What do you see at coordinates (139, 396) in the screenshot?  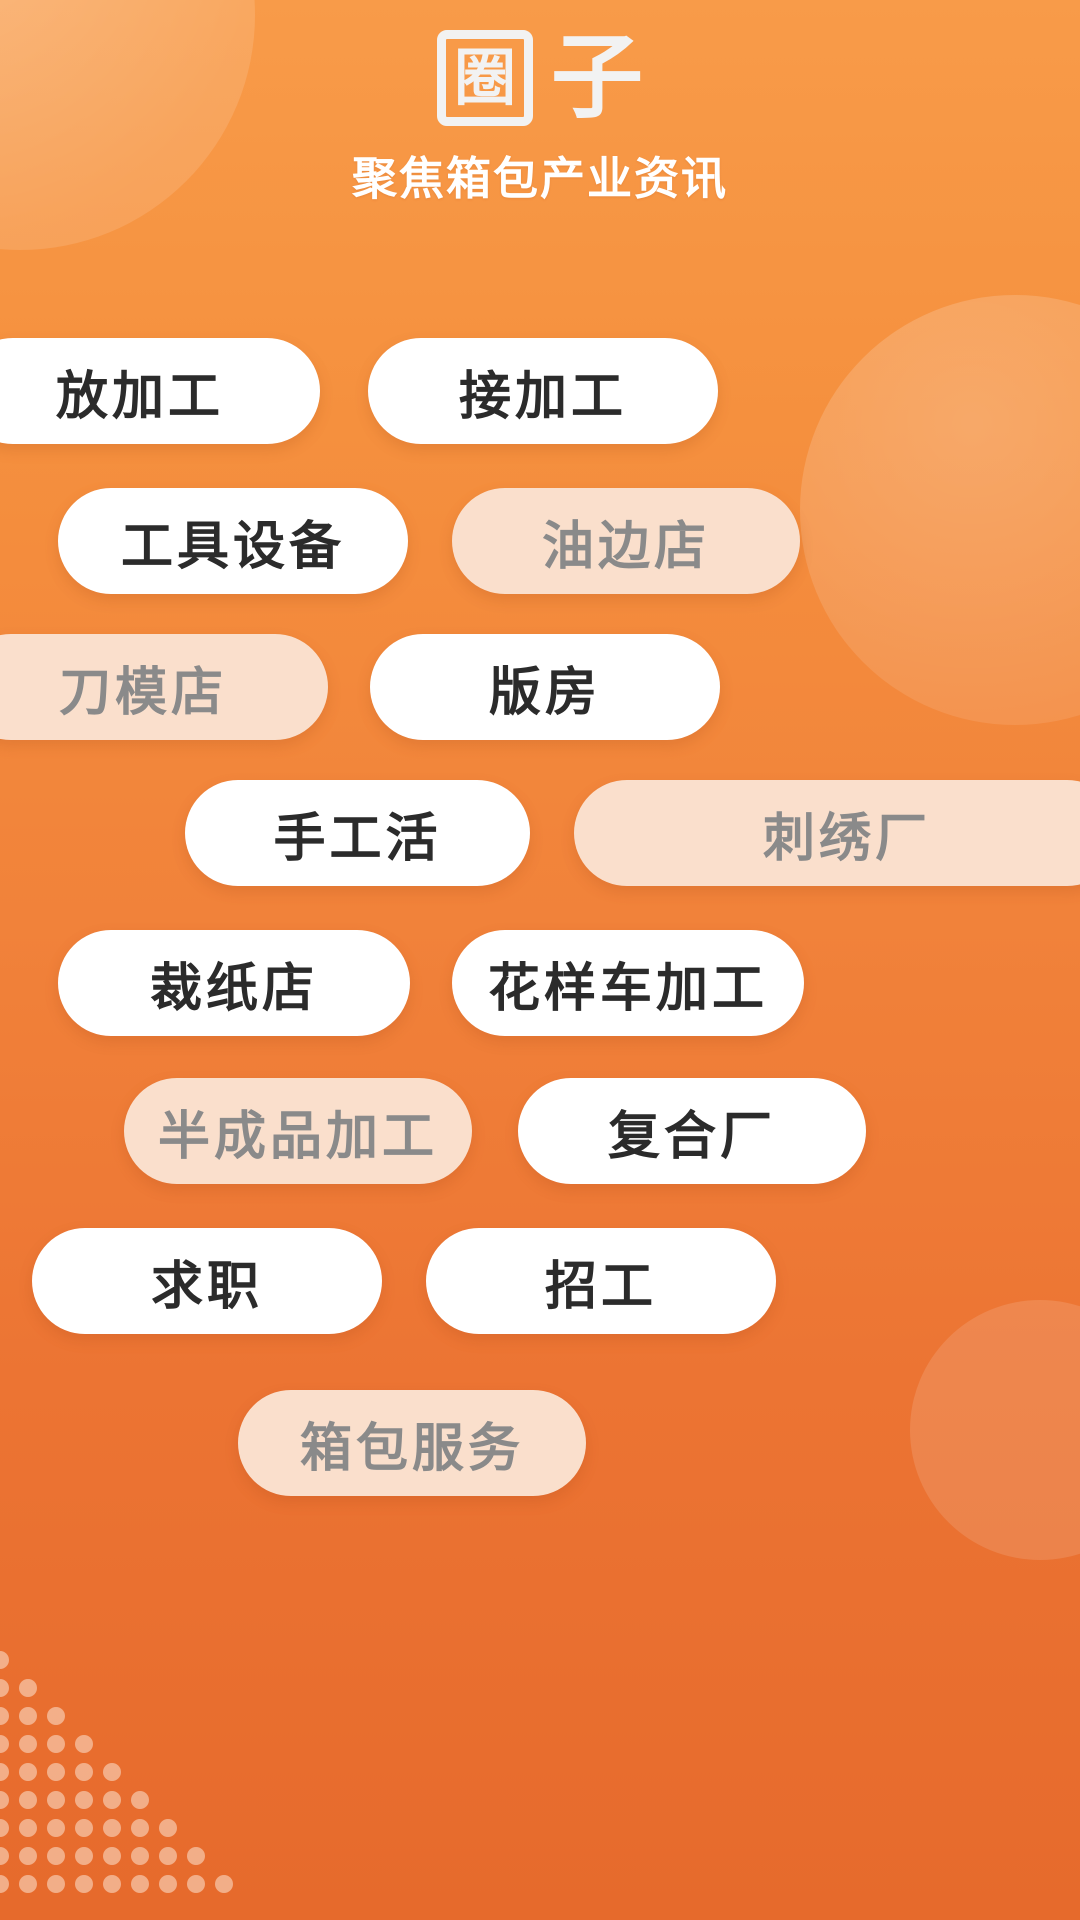 I see `category-chip-label: 放加工` at bounding box center [139, 396].